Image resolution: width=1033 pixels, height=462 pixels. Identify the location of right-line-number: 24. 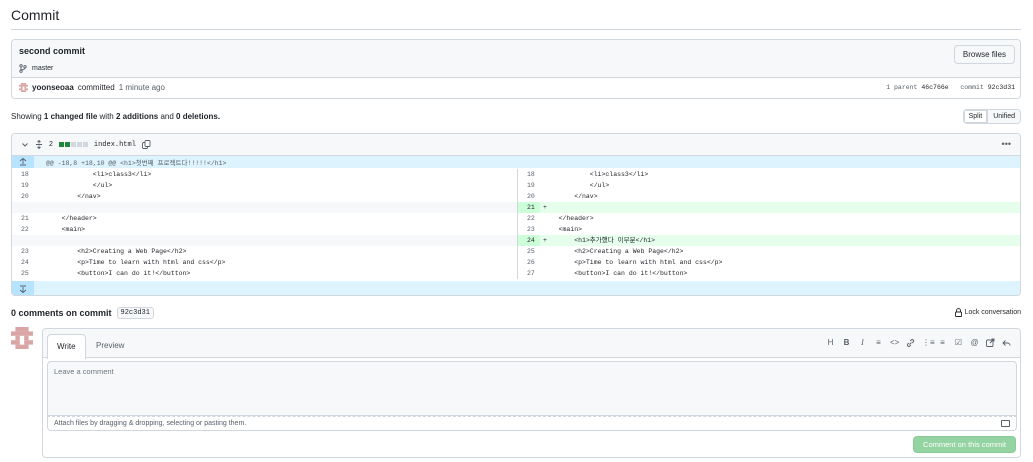
(529, 240).